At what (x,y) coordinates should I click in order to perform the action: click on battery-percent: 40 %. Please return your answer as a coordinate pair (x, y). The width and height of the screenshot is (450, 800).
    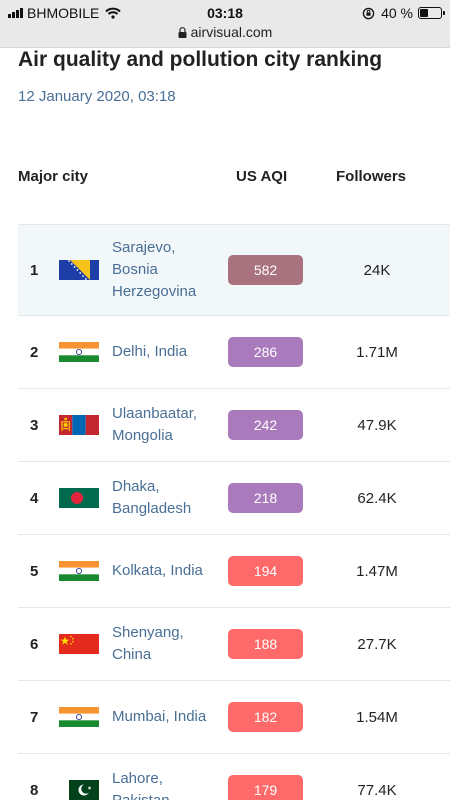
    Looking at the image, I should click on (397, 13).